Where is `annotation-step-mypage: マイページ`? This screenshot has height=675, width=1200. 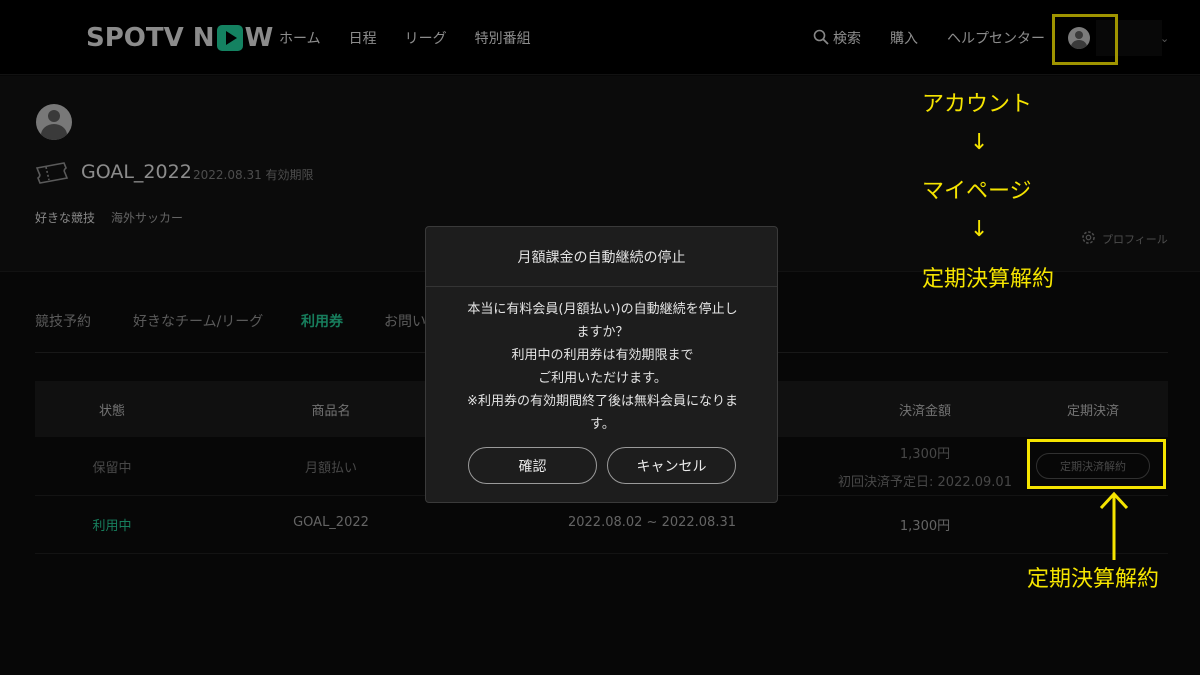
annotation-step-mypage: マイページ is located at coordinates (977, 191).